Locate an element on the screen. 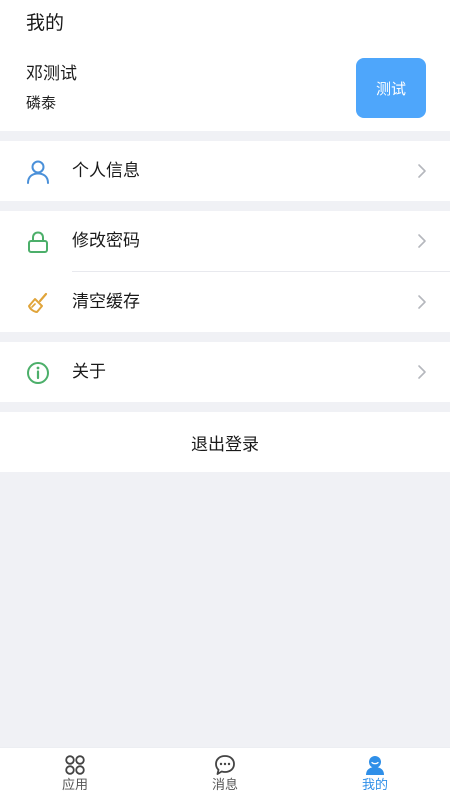 This screenshot has height=800, width=450. menu-item-clear-cache: 清空缓存 is located at coordinates (225, 302).